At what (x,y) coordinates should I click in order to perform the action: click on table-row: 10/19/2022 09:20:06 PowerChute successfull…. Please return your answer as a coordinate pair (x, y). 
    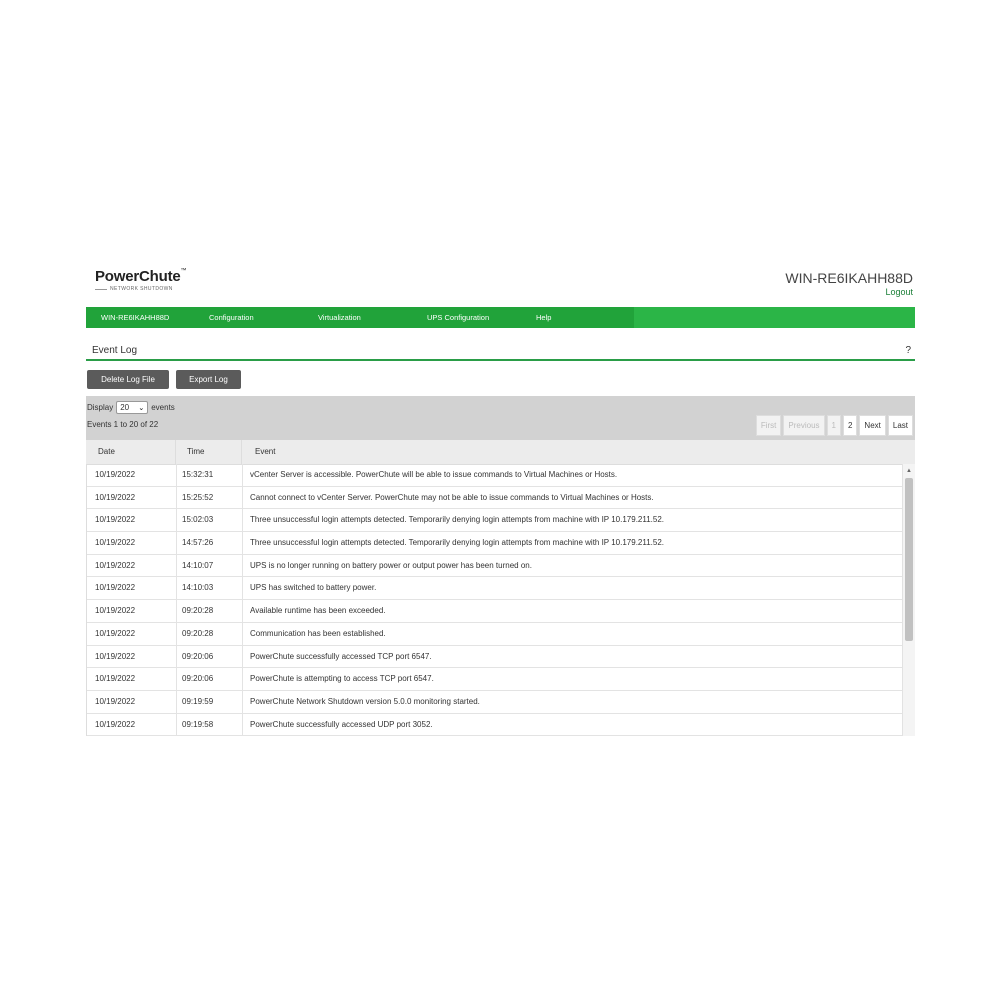
    Looking at the image, I should click on (495, 657).